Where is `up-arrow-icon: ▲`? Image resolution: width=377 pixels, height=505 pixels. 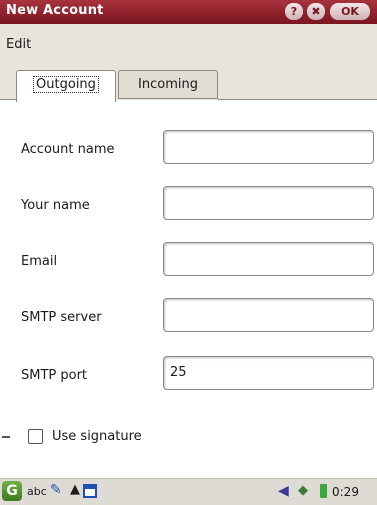
up-arrow-icon: ▲ is located at coordinates (75, 489).